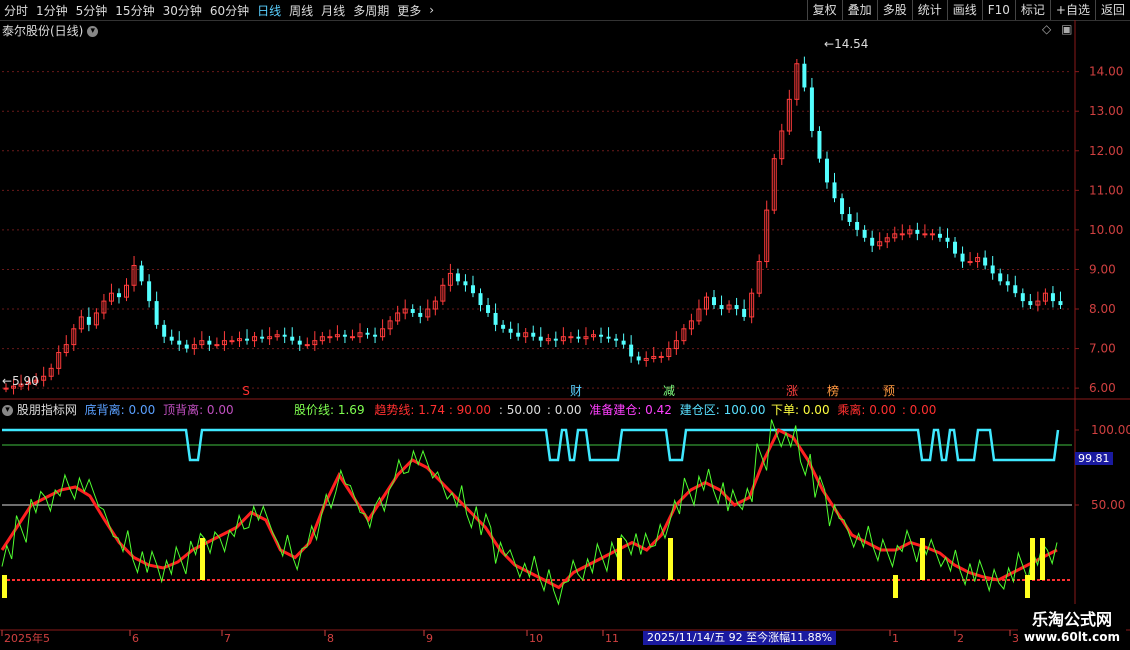 Image resolution: width=1130 pixels, height=650 pixels. What do you see at coordinates (182, 10) in the screenshot?
I see `period-tab-4: 30分钟` at bounding box center [182, 10].